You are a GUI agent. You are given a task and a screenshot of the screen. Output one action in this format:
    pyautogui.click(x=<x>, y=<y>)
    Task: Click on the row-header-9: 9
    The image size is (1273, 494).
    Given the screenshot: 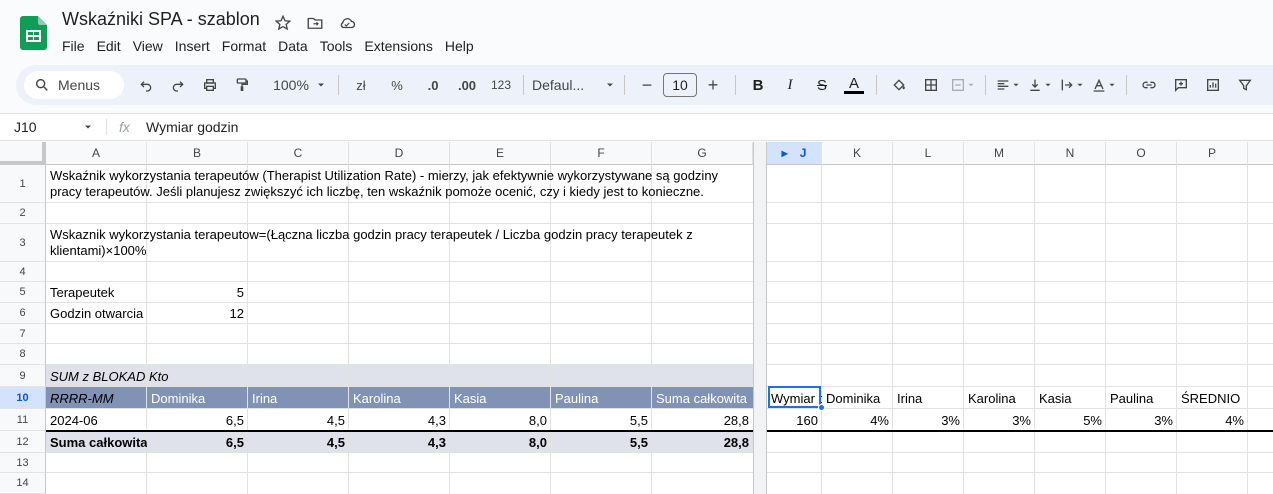 What is the action you would take?
    pyautogui.click(x=23, y=376)
    